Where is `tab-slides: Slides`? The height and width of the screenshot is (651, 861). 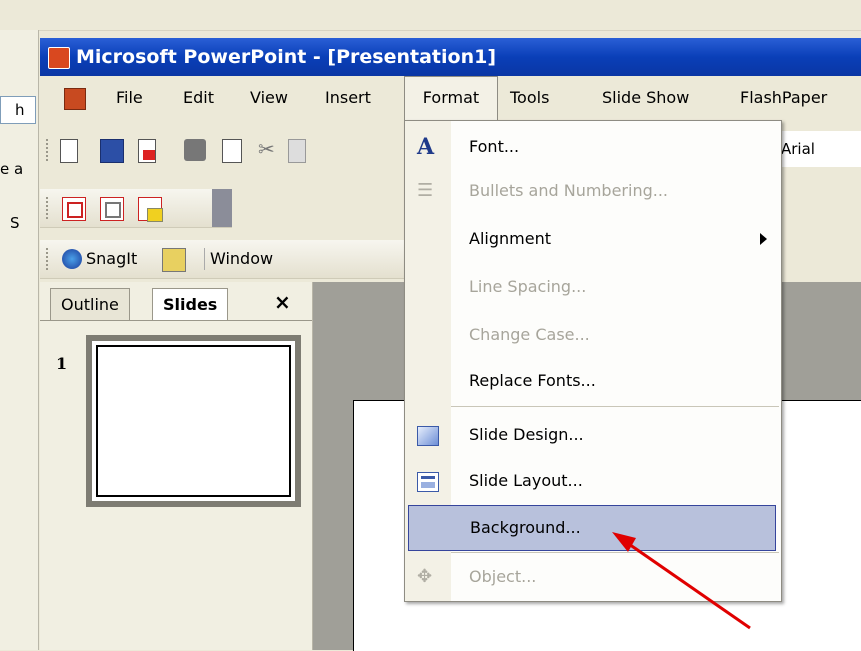 tab-slides: Slides is located at coordinates (190, 304).